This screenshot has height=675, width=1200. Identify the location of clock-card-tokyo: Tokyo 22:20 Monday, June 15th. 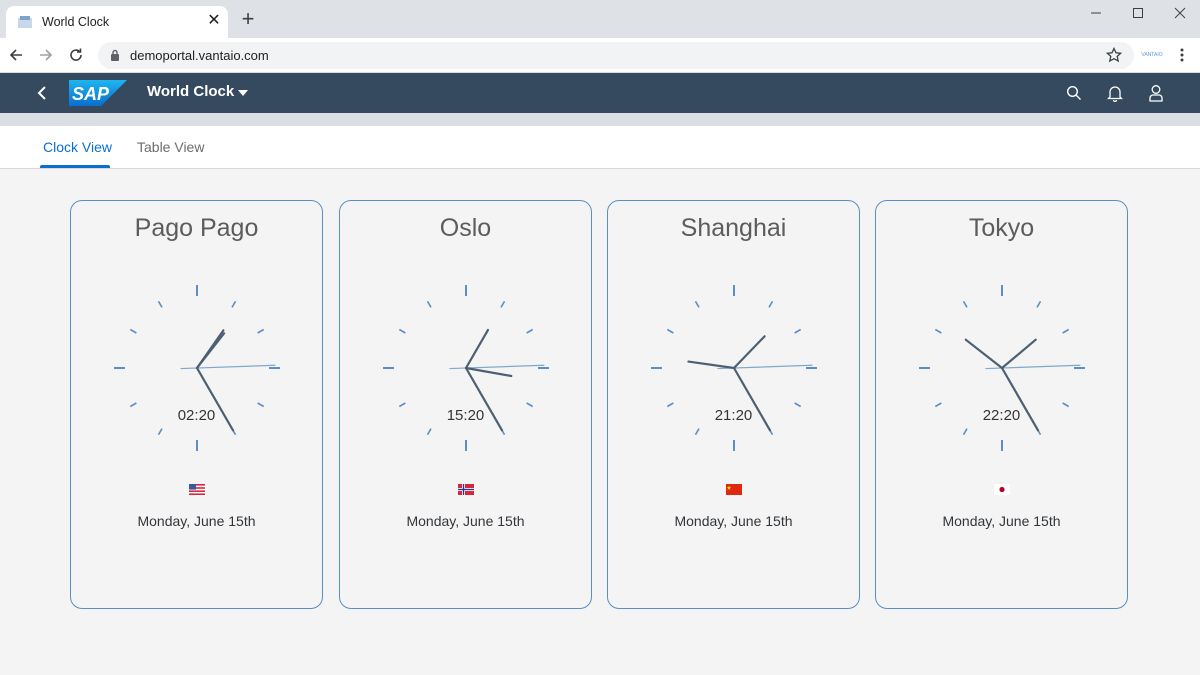
(1001, 404).